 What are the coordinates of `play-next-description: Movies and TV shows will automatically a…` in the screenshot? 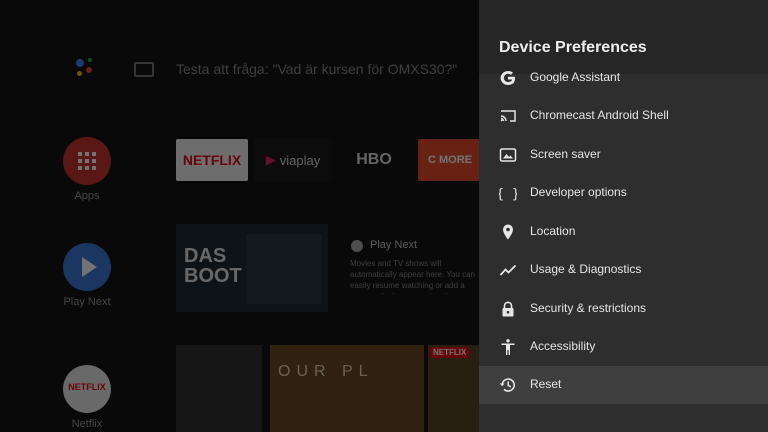 It's located at (414, 276).